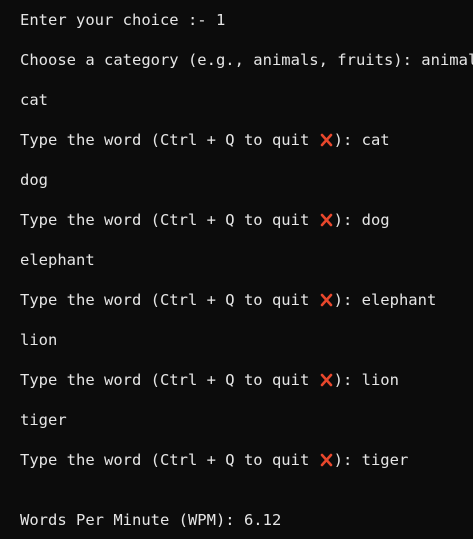 This screenshot has height=539, width=473. I want to click on menu-prompt: Enter your choice :-, so click(118, 20).